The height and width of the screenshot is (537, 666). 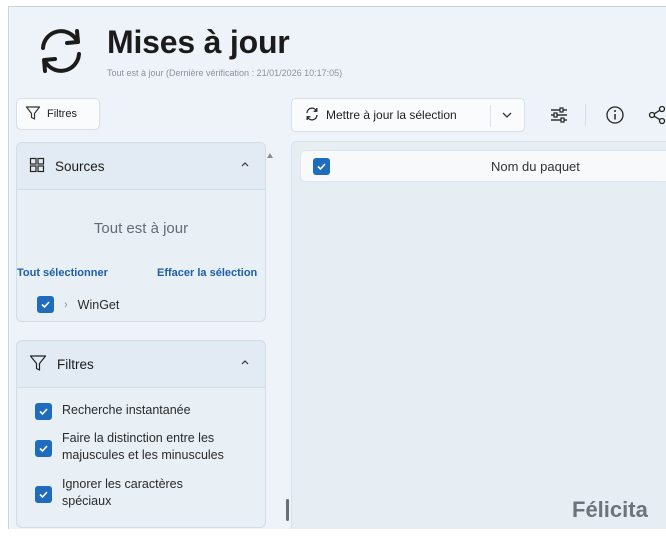 What do you see at coordinates (80, 166) in the screenshot?
I see `sources-title: Sources` at bounding box center [80, 166].